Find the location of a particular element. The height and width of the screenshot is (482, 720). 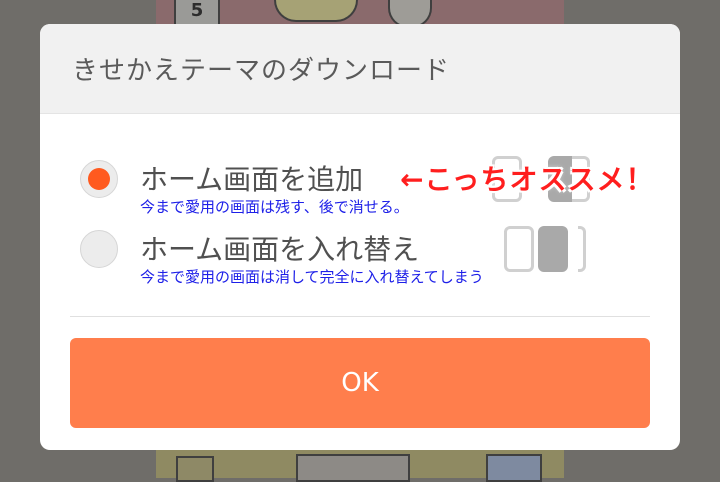

character-icon is located at coordinates (316, 11).